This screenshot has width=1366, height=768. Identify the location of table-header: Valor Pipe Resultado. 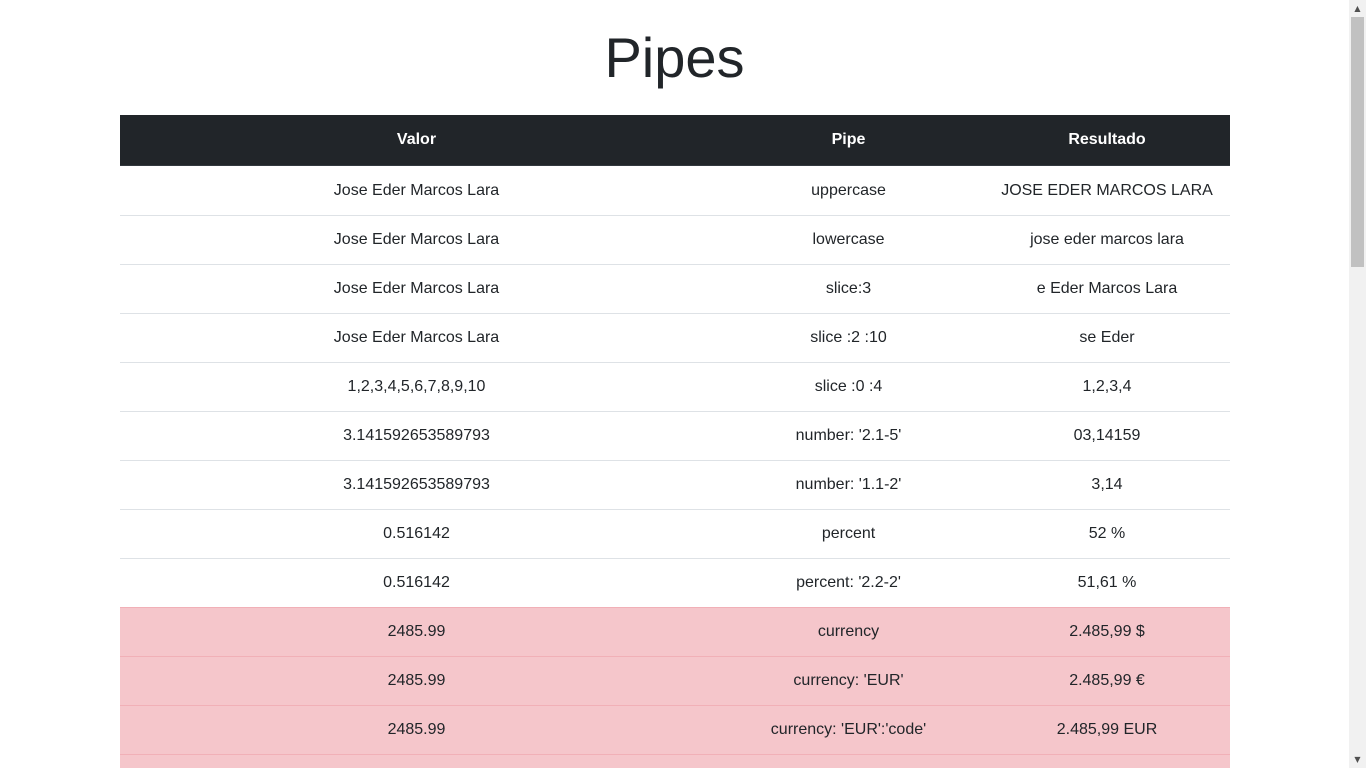
(675, 140).